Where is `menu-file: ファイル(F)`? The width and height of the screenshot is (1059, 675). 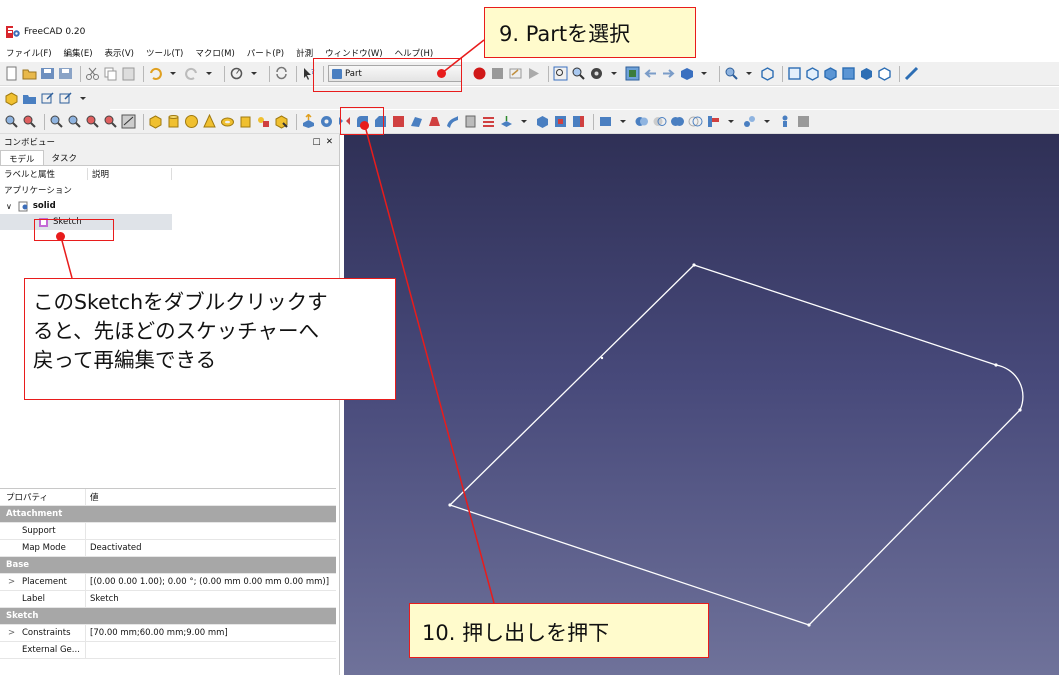
menu-file: ファイル(F) is located at coordinates (29, 53).